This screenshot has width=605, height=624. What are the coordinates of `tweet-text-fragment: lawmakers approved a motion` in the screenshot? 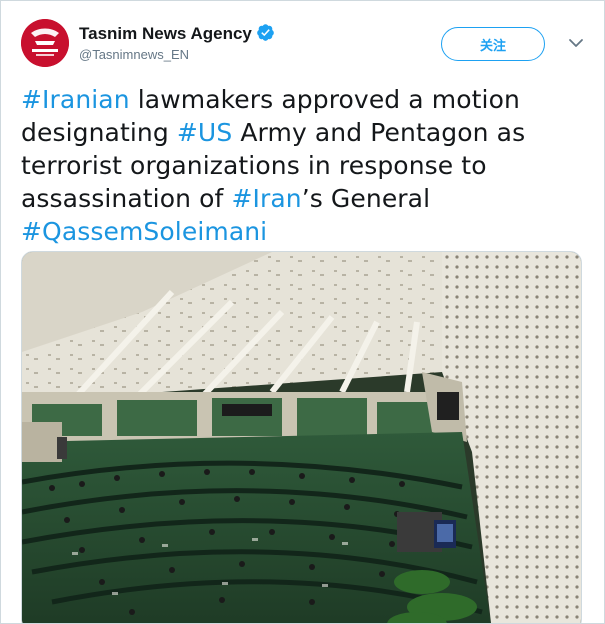 It's located at (324, 99).